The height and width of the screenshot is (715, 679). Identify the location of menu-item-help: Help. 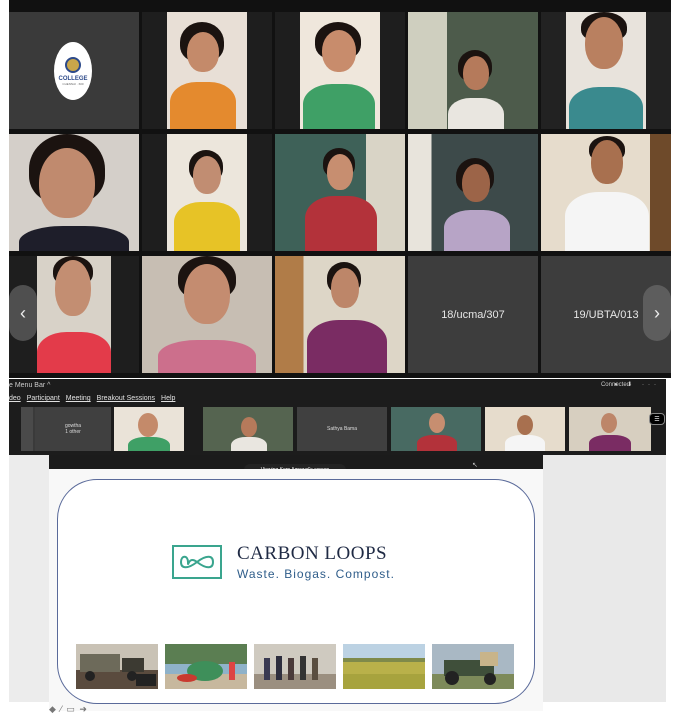
(168, 398).